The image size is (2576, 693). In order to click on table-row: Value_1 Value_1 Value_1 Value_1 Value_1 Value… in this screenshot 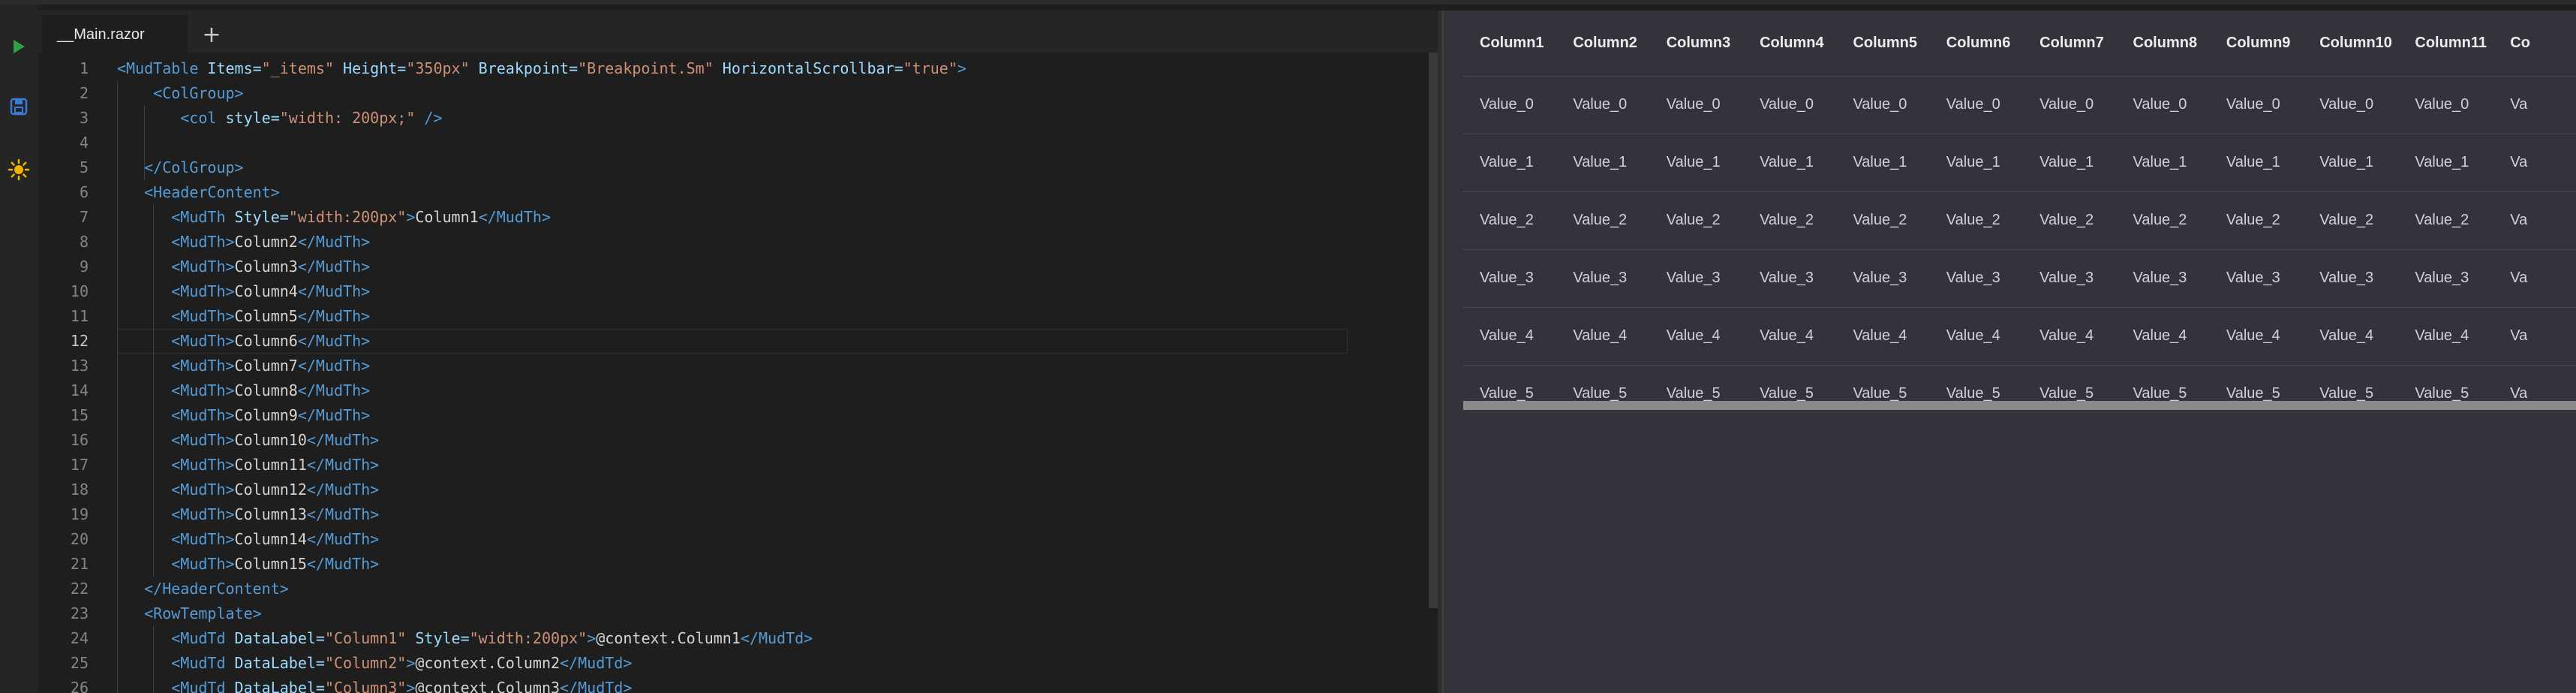, I will do `click(2019, 163)`.